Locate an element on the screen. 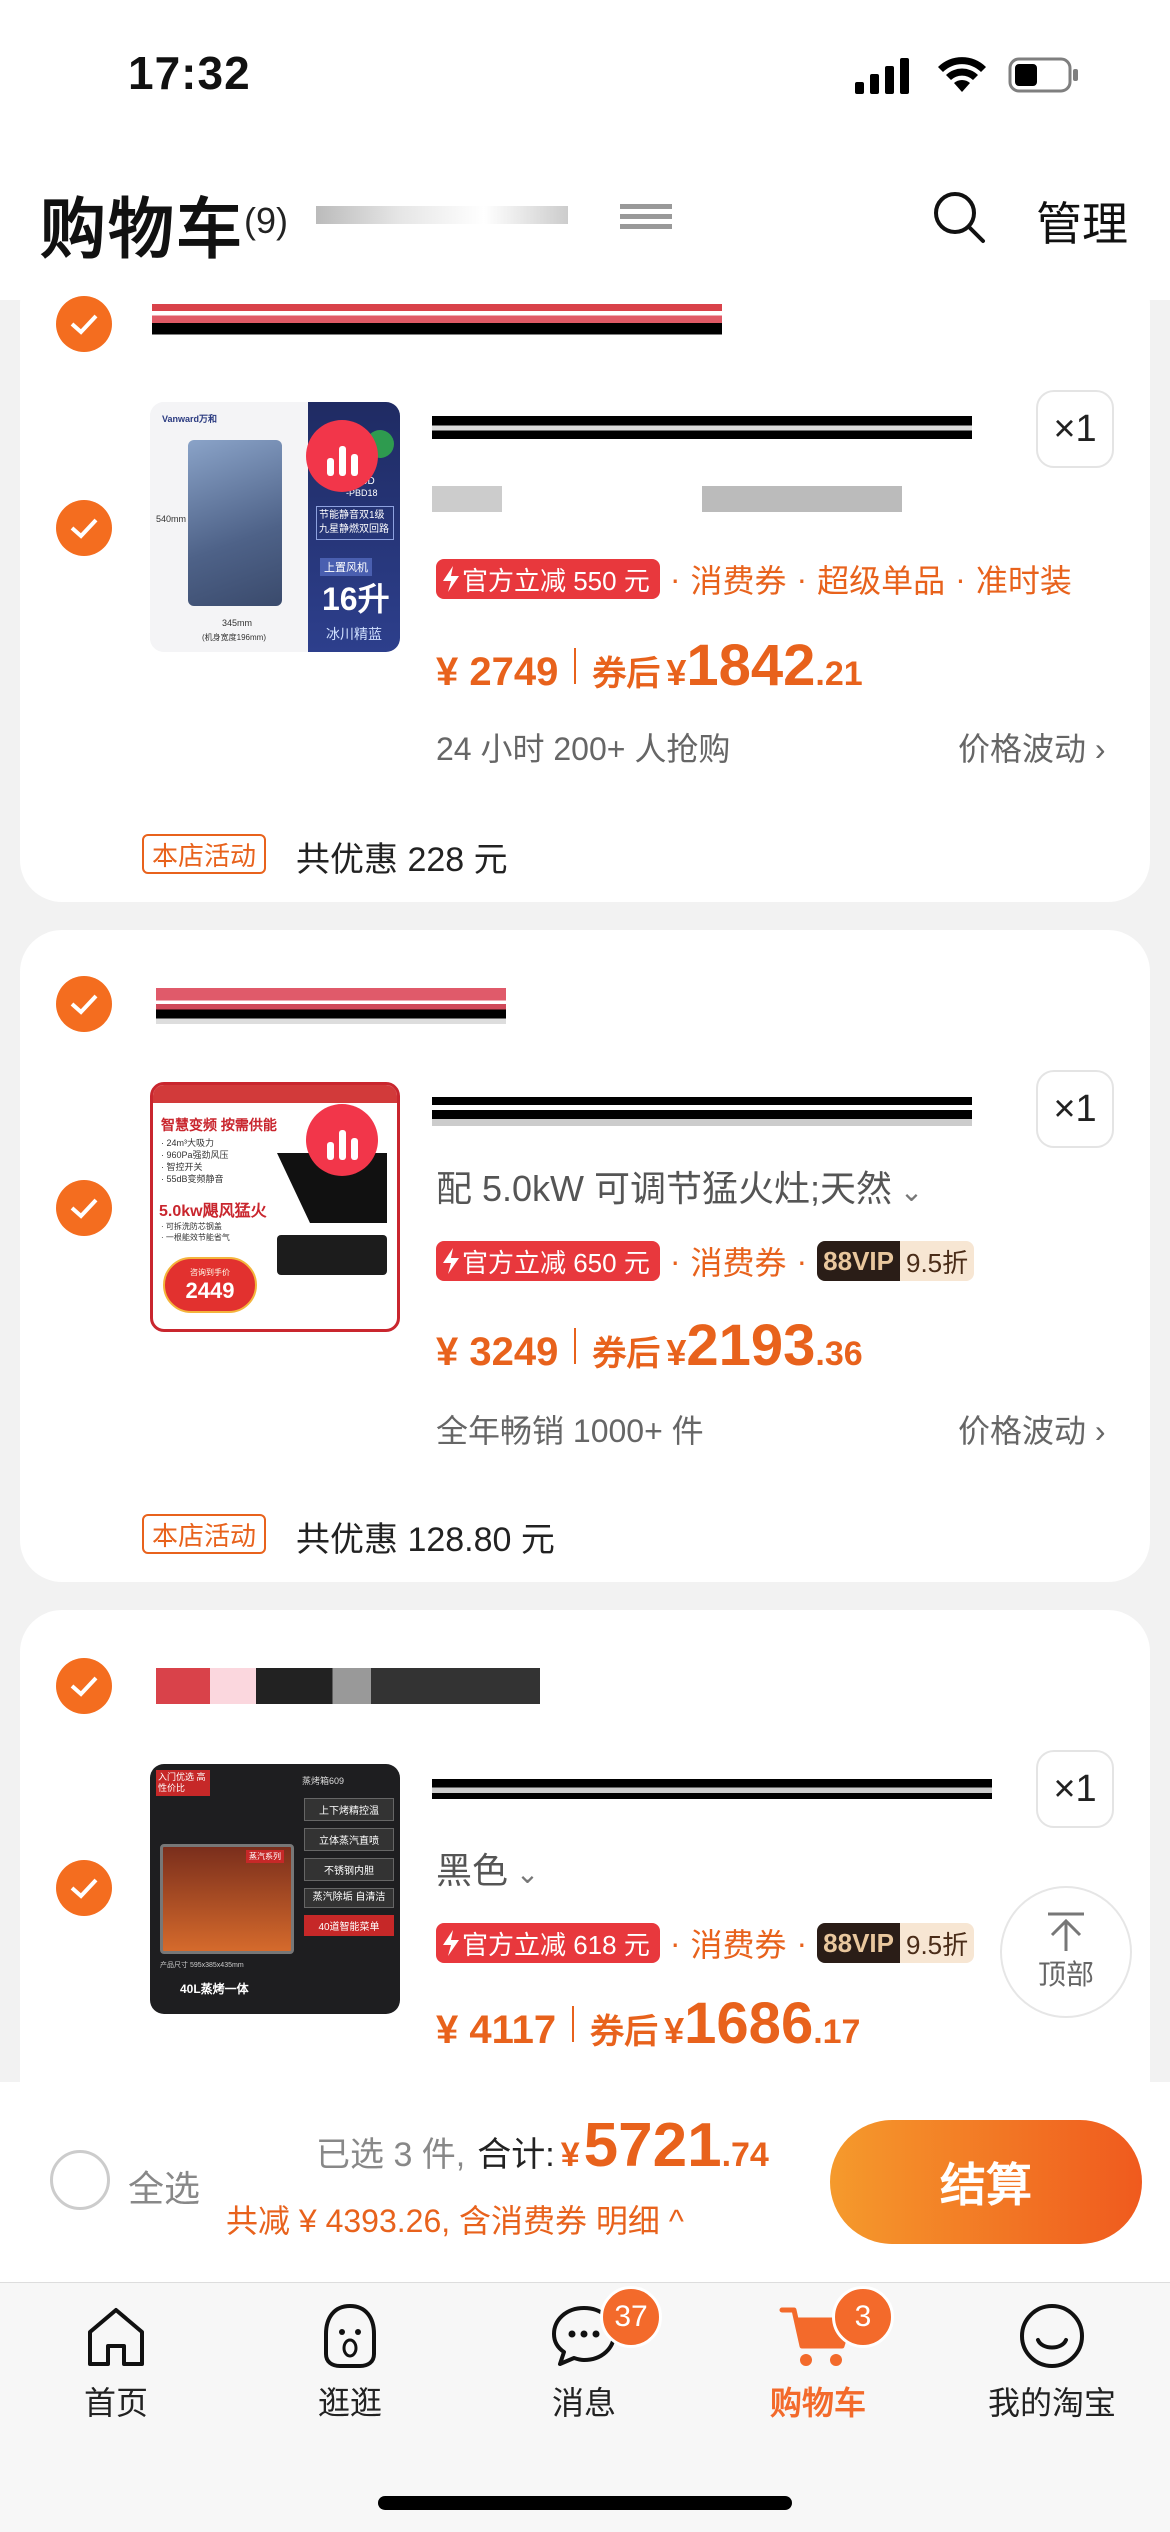 The image size is (1170, 2532). order-summary: 已选 3 件, 合计: ¥ 5721 .74 is located at coordinates (542, 2145).